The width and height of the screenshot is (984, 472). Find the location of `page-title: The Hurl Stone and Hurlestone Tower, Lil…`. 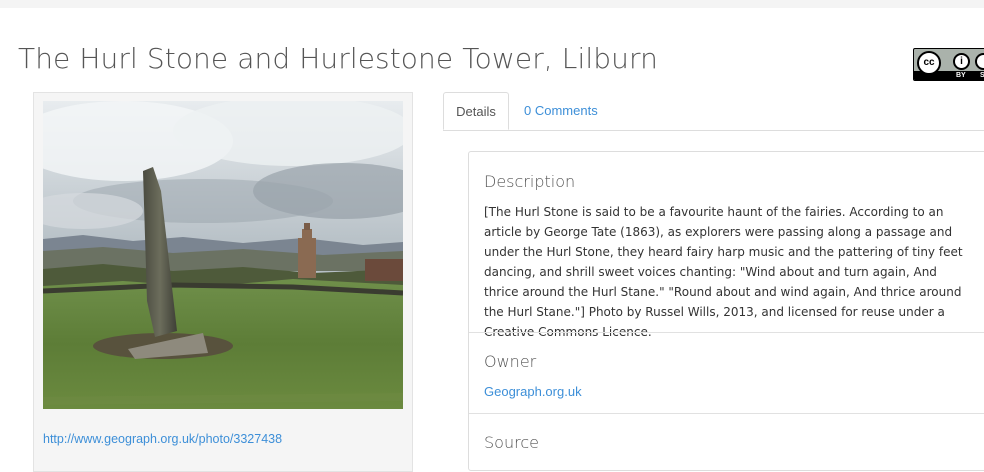

page-title: The Hurl Stone and Hurlestone Tower, Lil… is located at coordinates (338, 58).